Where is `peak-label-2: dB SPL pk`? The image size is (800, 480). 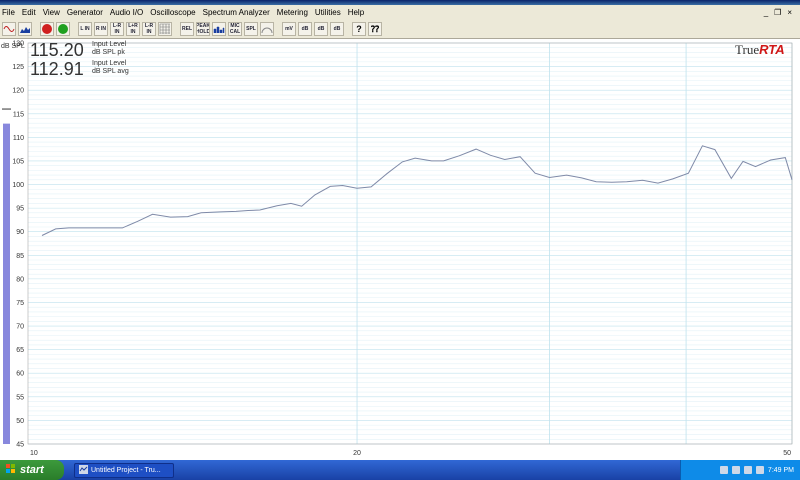 peak-label-2: dB SPL pk is located at coordinates (108, 52).